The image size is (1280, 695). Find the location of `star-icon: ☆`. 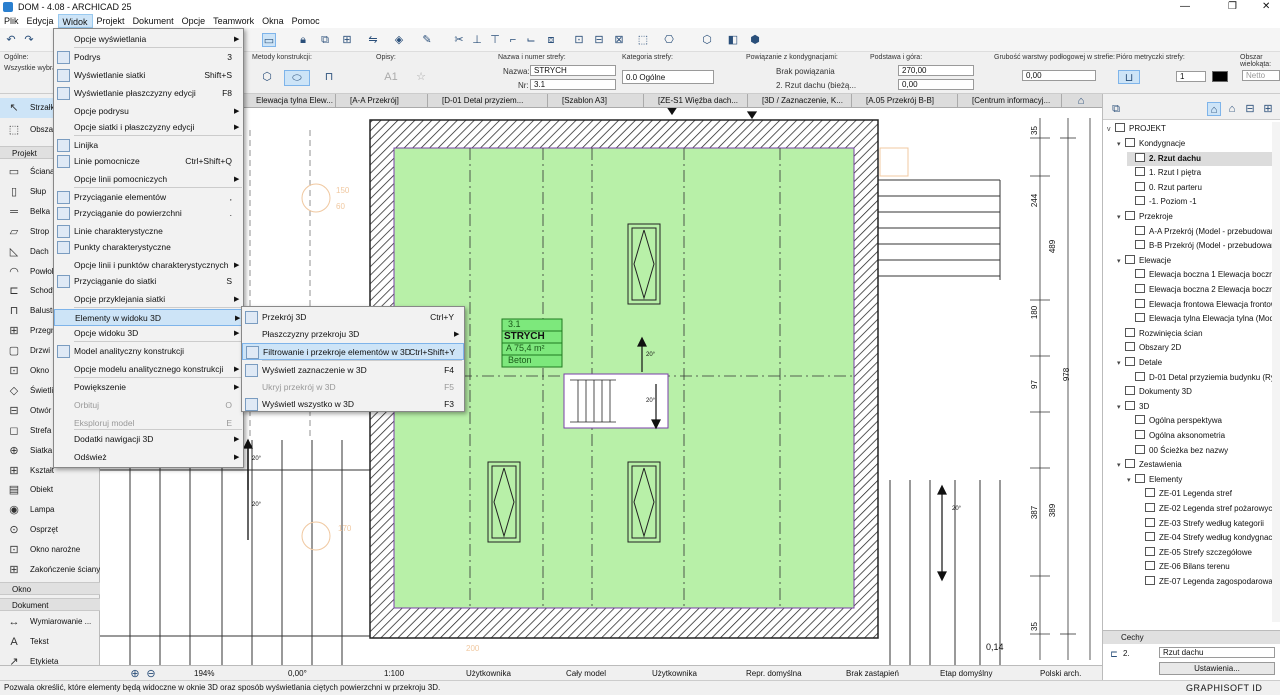

star-icon: ☆ is located at coordinates (421, 78).